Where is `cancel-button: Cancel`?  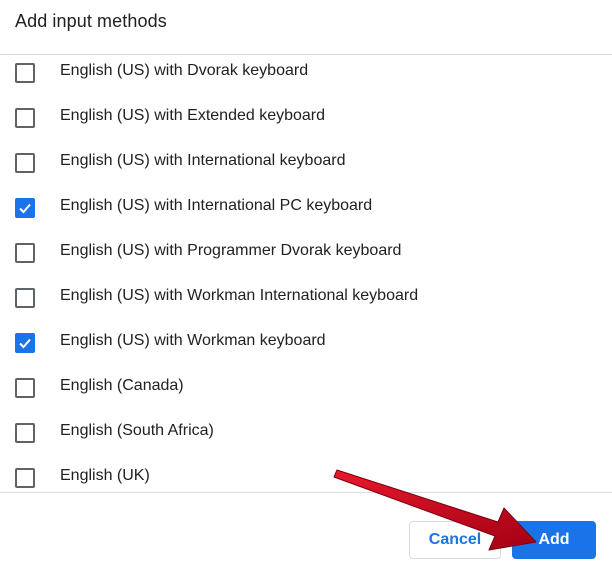 cancel-button: Cancel is located at coordinates (455, 540).